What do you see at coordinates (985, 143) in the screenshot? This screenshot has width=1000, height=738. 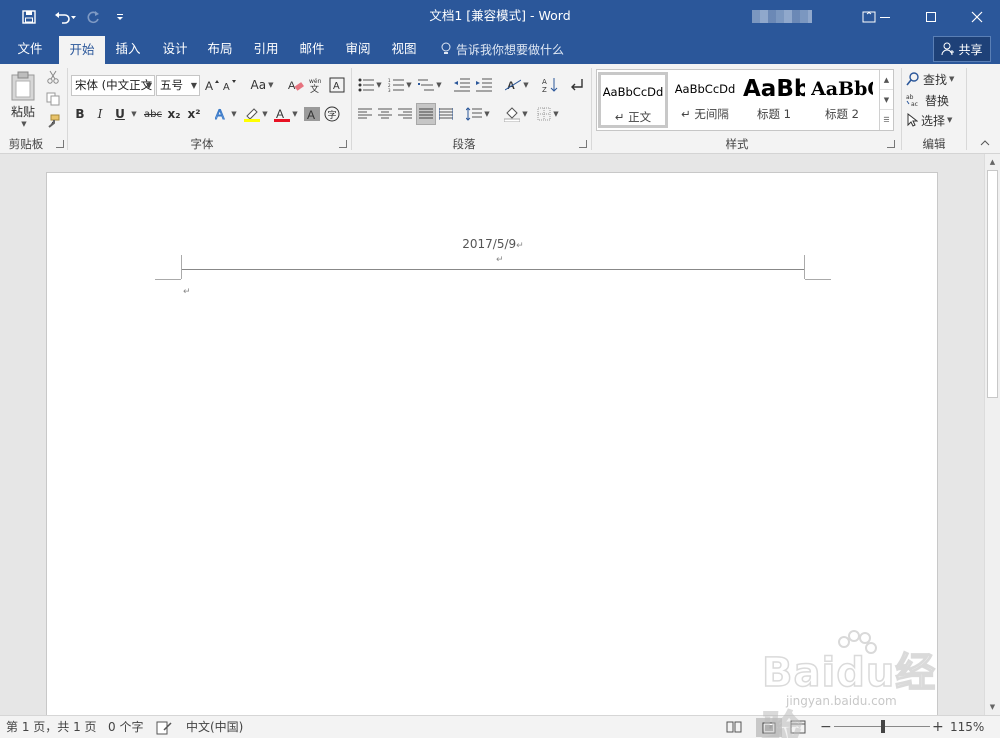 I see `collapse-ribbon-icon` at bounding box center [985, 143].